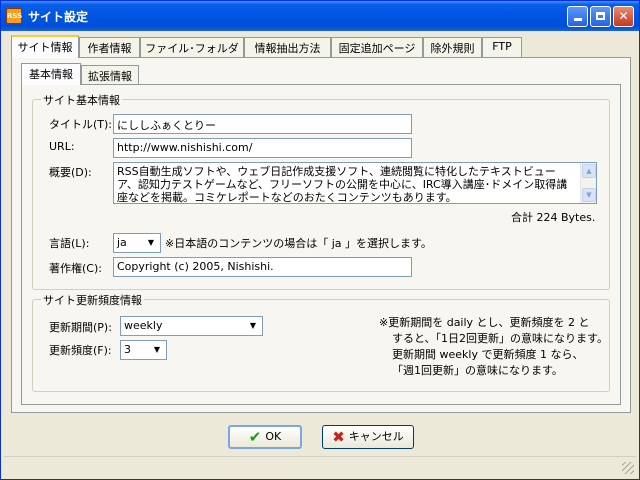 The height and width of the screenshot is (480, 640). I want to click on maximize-button, so click(600, 16).